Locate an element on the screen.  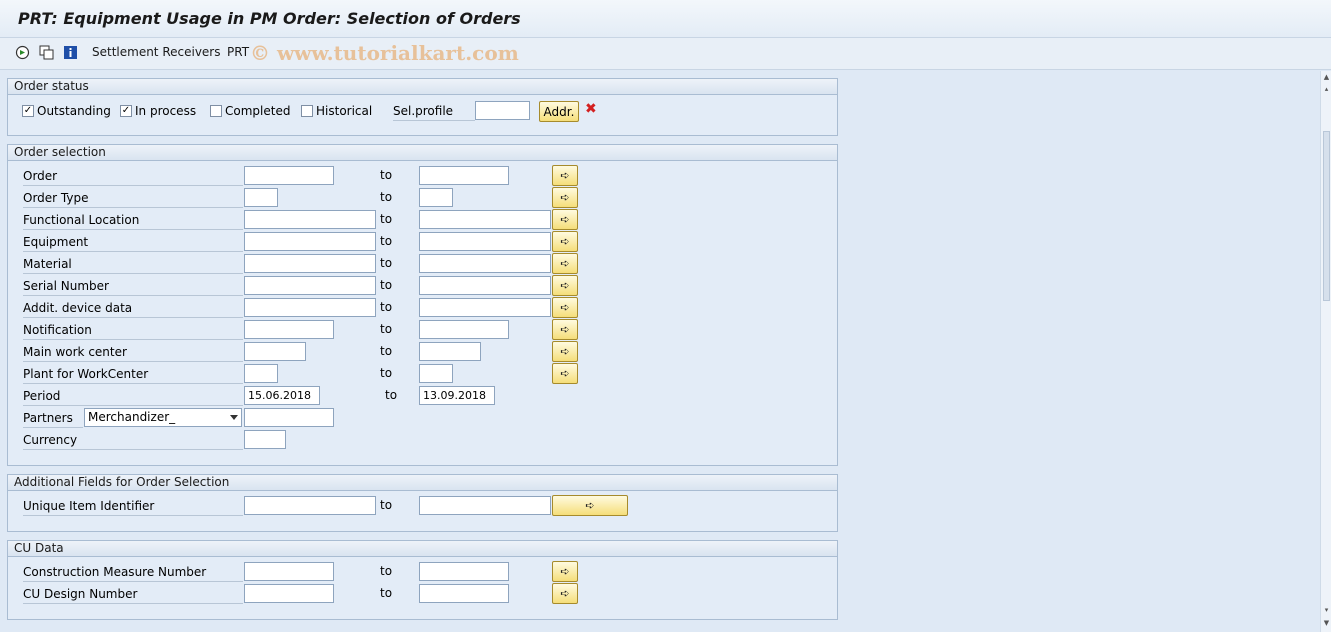
functional-location-to-input is located at coordinates (485, 219).